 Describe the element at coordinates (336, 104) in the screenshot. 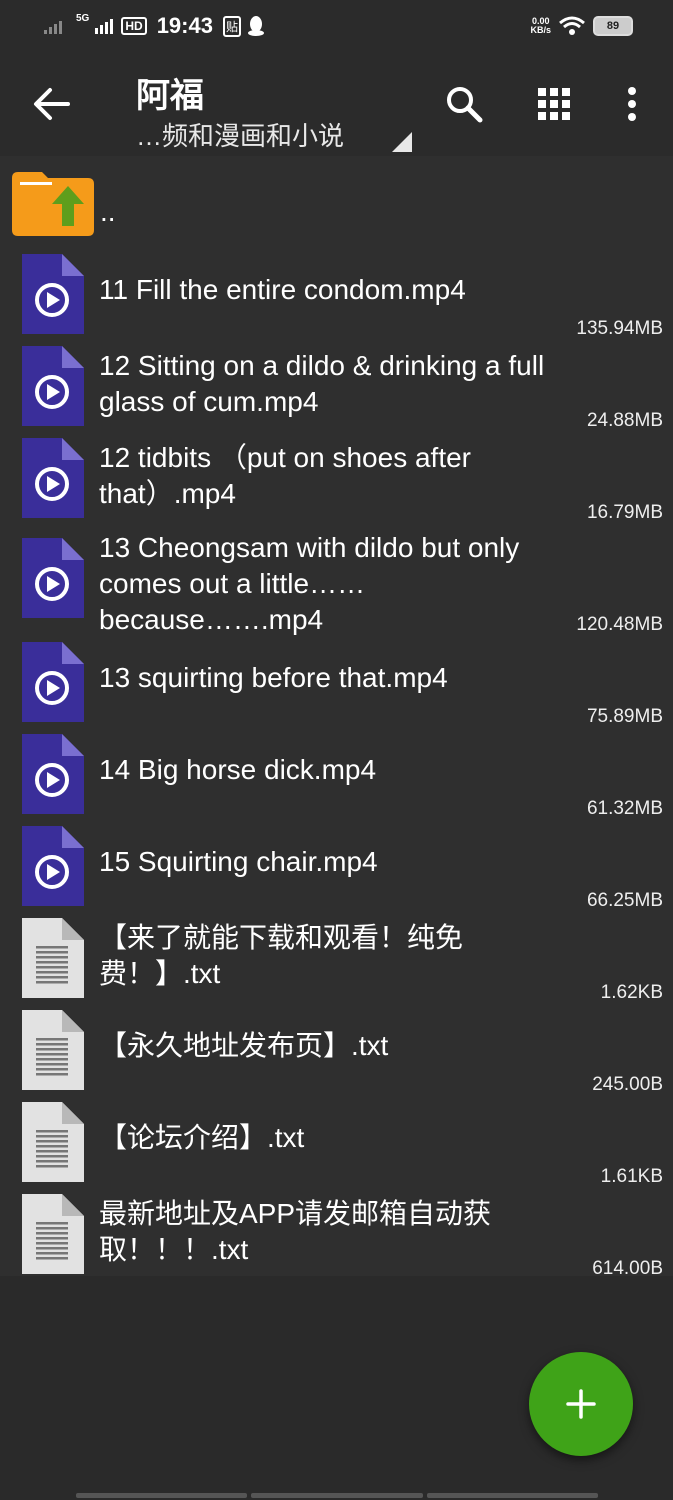

I see `app-toolbar: 阿福 …频和漫画和小说` at that location.